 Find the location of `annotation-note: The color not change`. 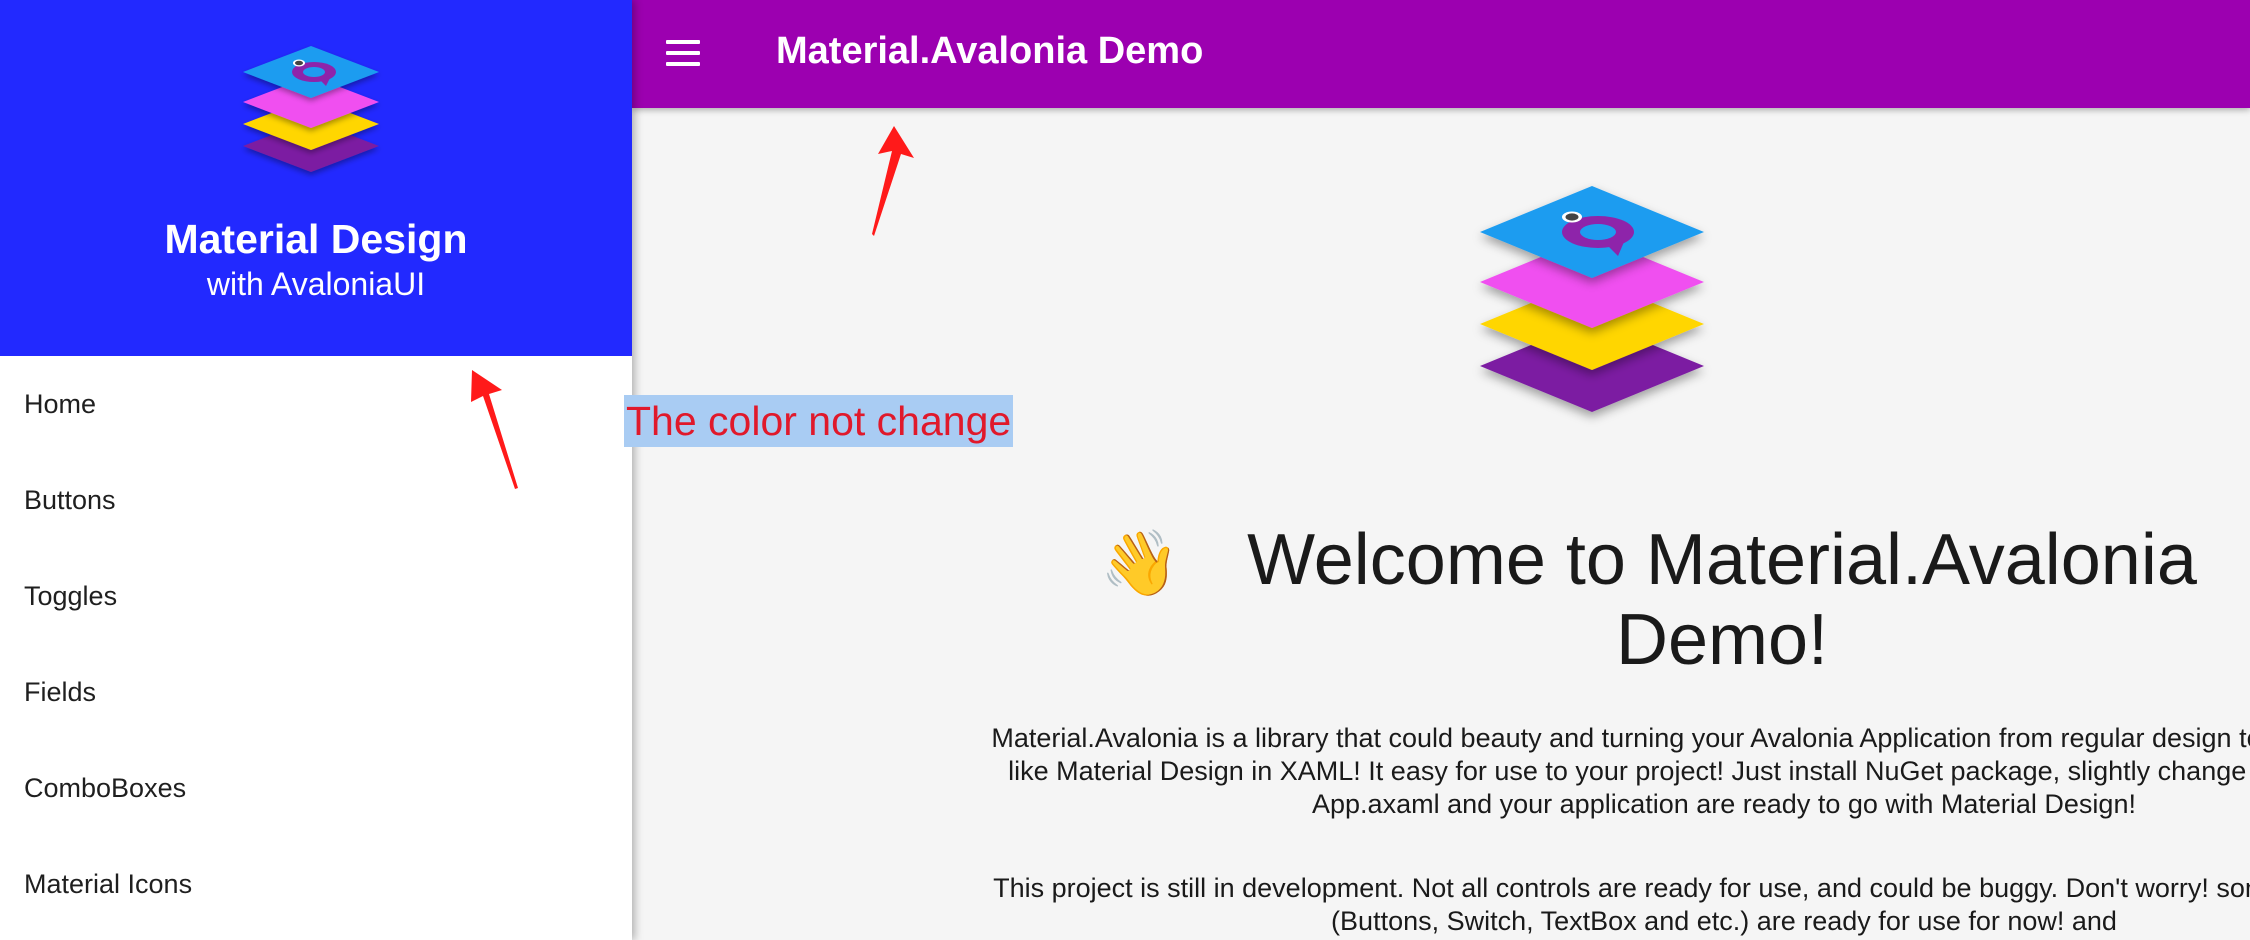

annotation-note: The color not change is located at coordinates (819, 421).